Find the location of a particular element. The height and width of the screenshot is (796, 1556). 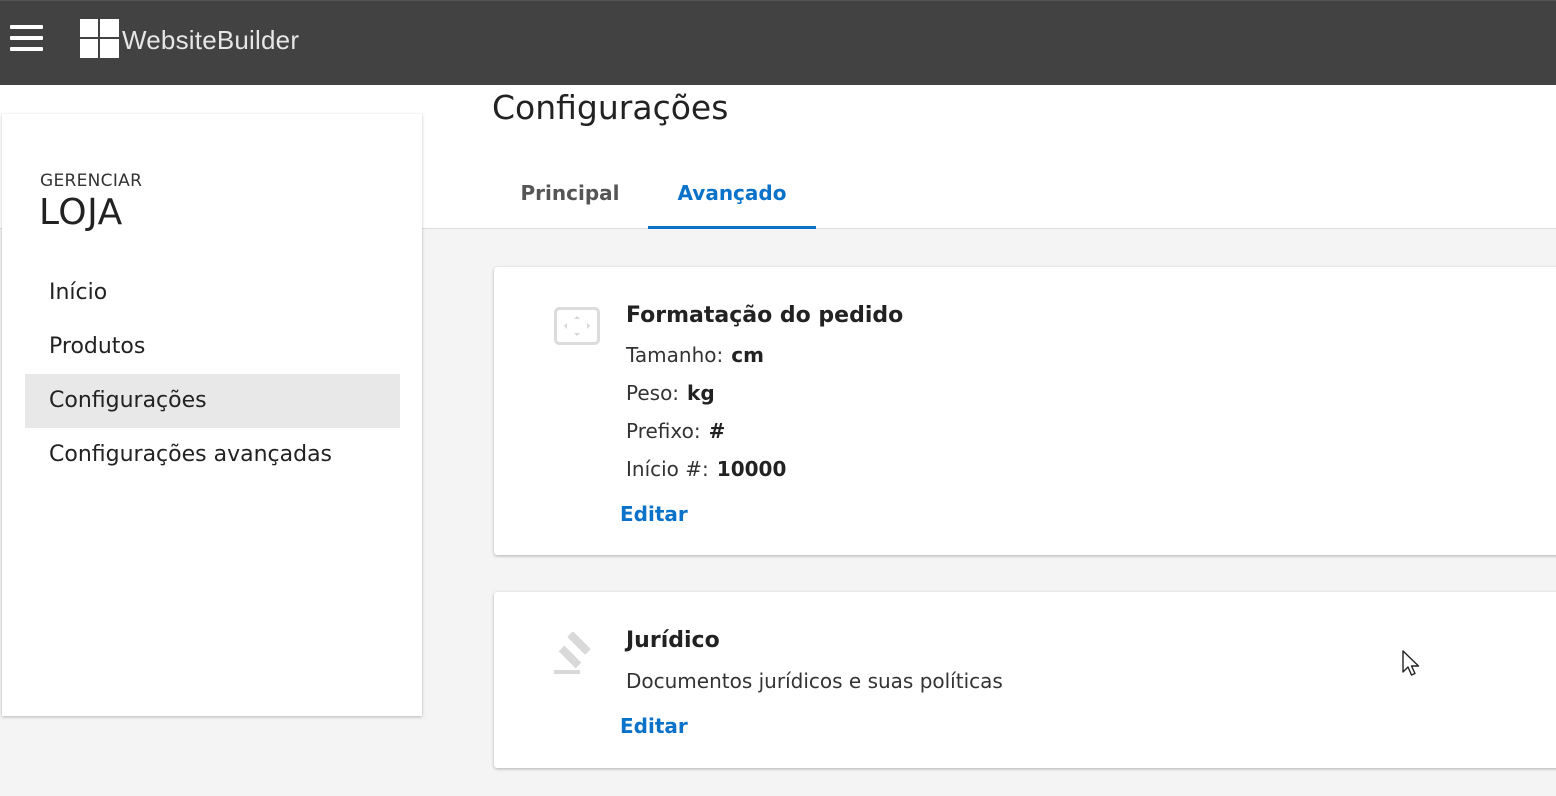

weight-label: Peso: is located at coordinates (653, 393).